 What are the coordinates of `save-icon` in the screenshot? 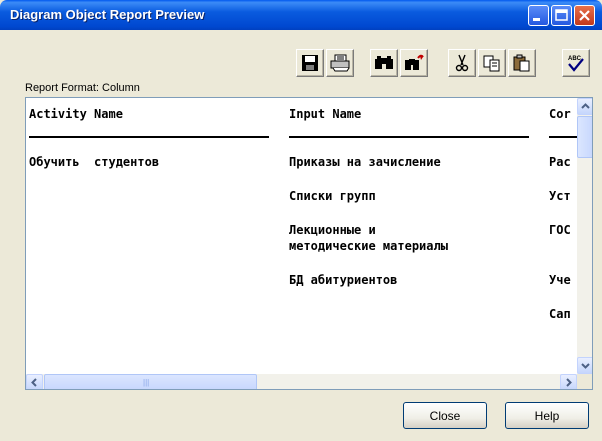 It's located at (310, 63).